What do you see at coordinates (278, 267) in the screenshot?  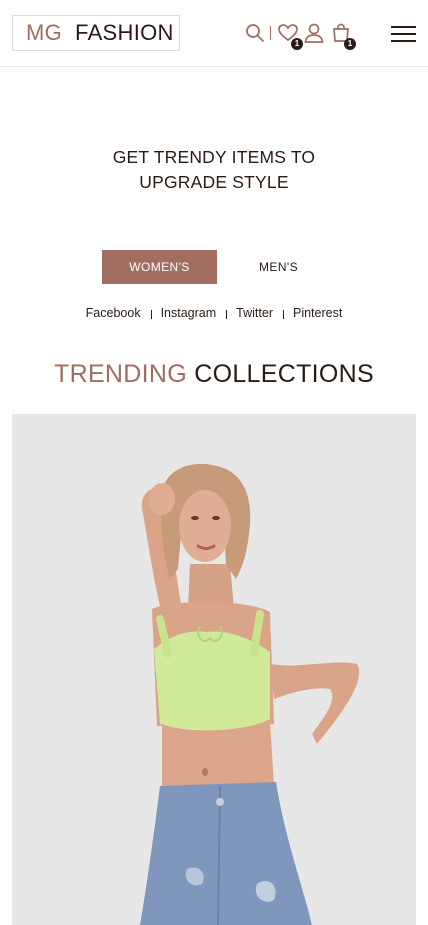 I see `tab-mens: MEN'S` at bounding box center [278, 267].